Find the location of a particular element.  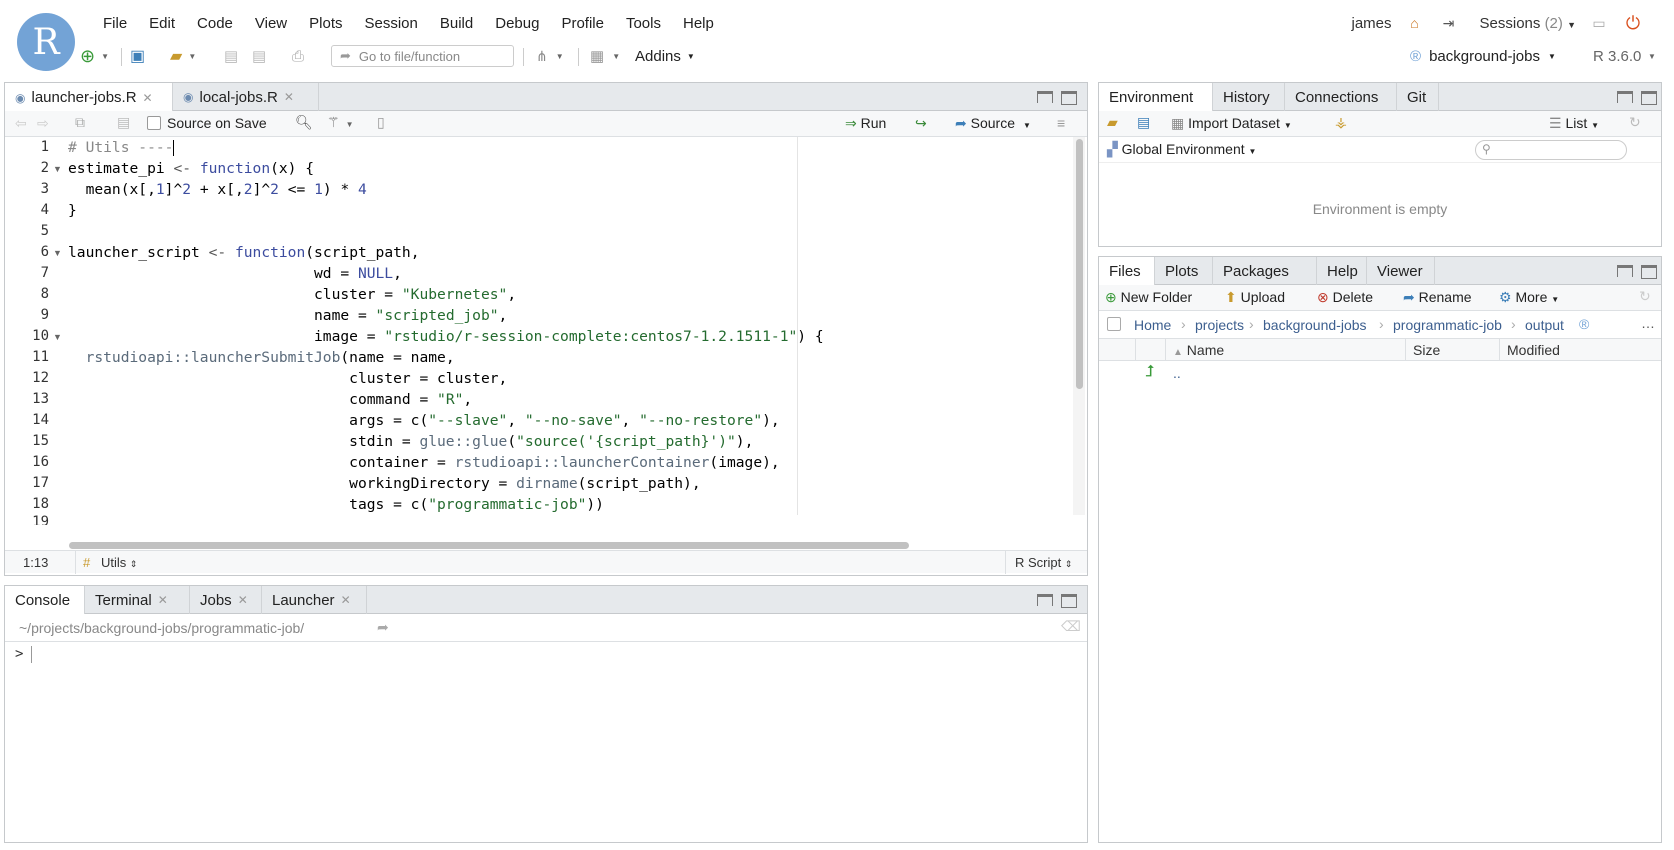

tab-git: Git is located at coordinates (1418, 97).